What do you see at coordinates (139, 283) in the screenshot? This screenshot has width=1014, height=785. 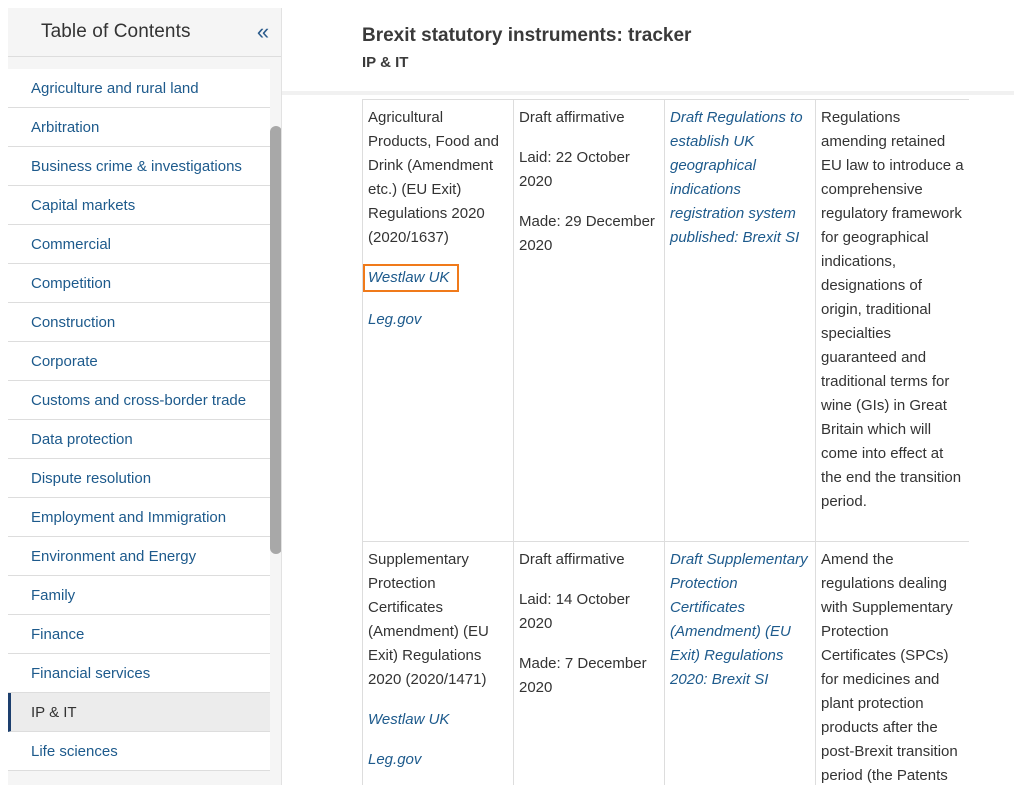 I see `toc-item-competition: Competition` at bounding box center [139, 283].